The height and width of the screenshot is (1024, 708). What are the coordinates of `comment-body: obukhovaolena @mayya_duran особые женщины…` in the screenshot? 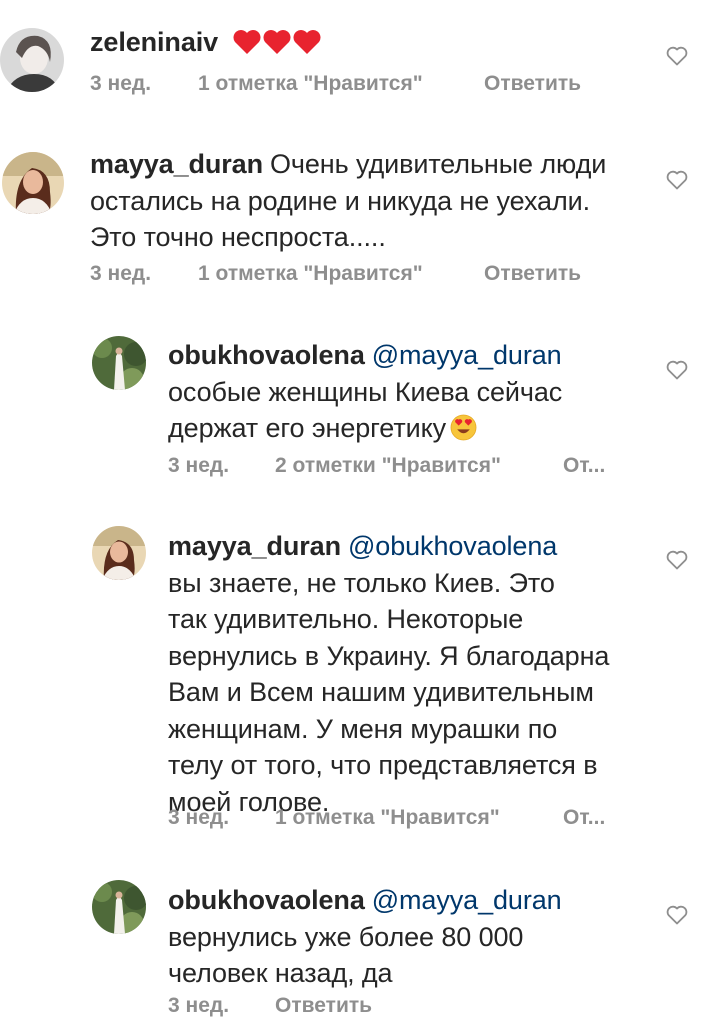 It's located at (418, 392).